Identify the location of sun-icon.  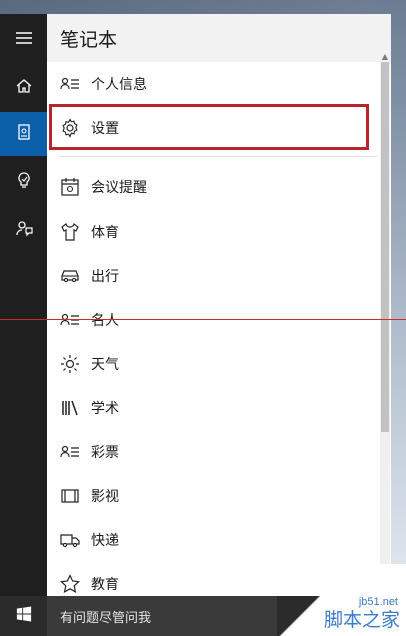
(70, 364).